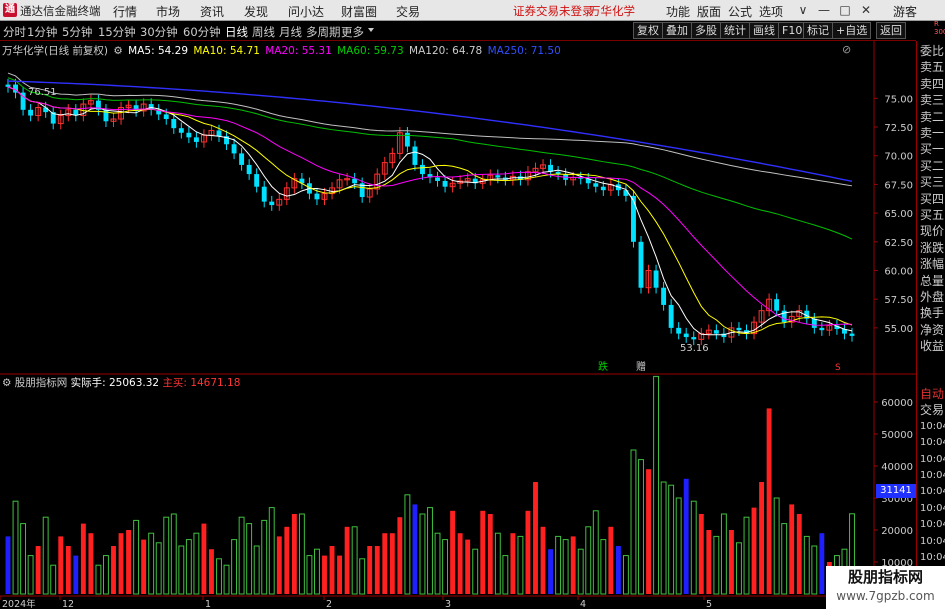 This screenshot has width=945, height=609. Describe the element at coordinates (709, 604) in the screenshot. I see `date-axis-label: 5` at that location.